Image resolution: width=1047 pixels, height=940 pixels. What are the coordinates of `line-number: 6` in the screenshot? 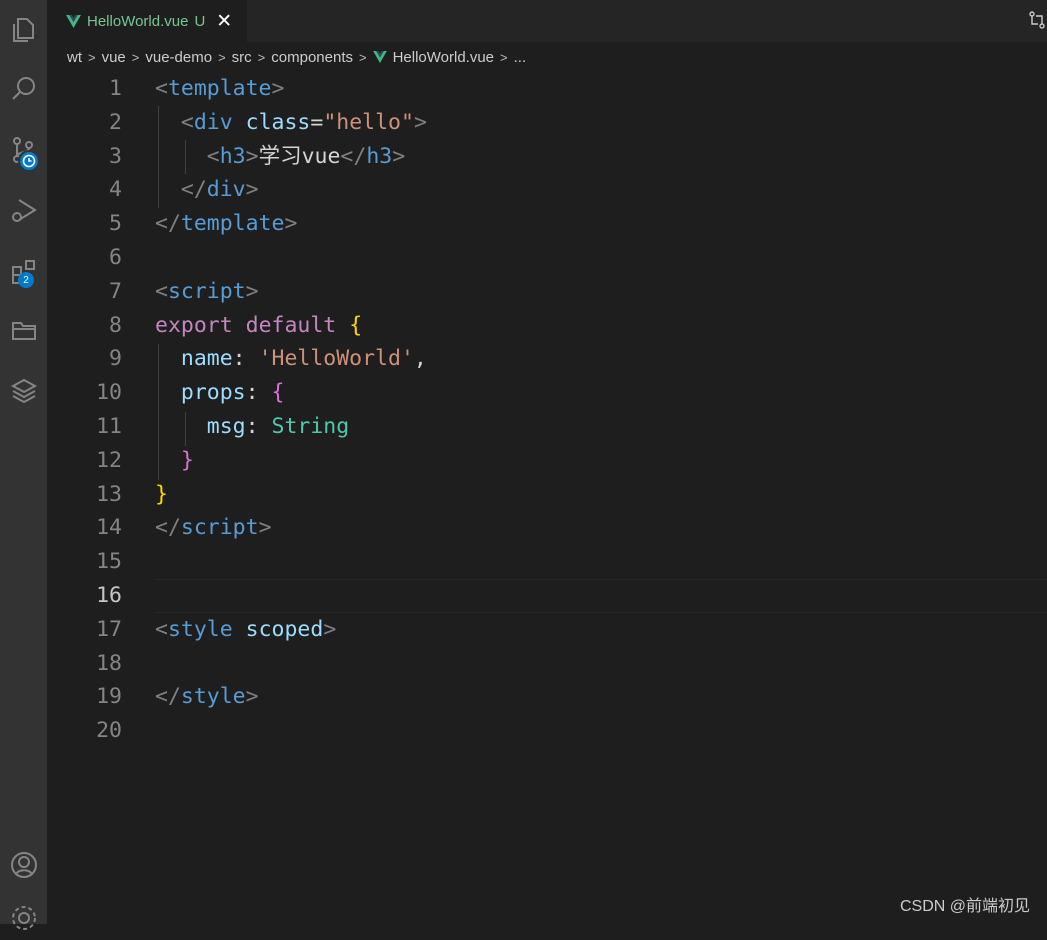 It's located at (115, 257).